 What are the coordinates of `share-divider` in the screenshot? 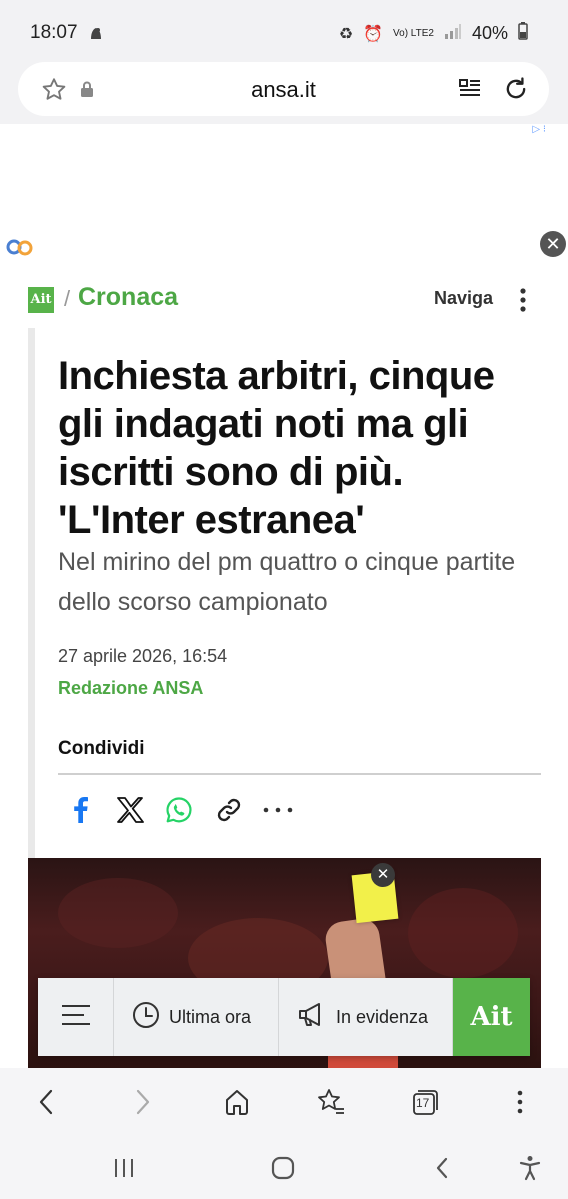 It's located at (299, 774).